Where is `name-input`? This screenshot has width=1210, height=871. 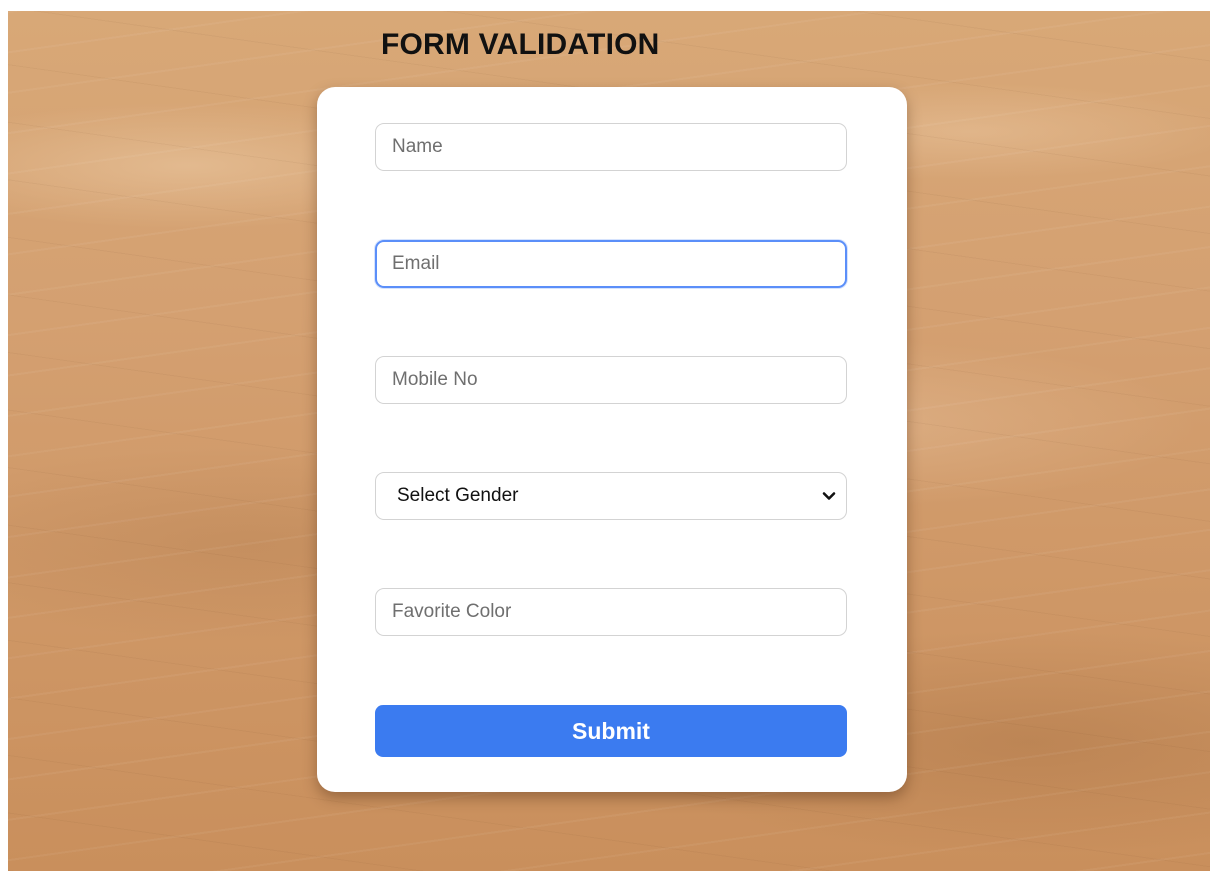 name-input is located at coordinates (611, 147).